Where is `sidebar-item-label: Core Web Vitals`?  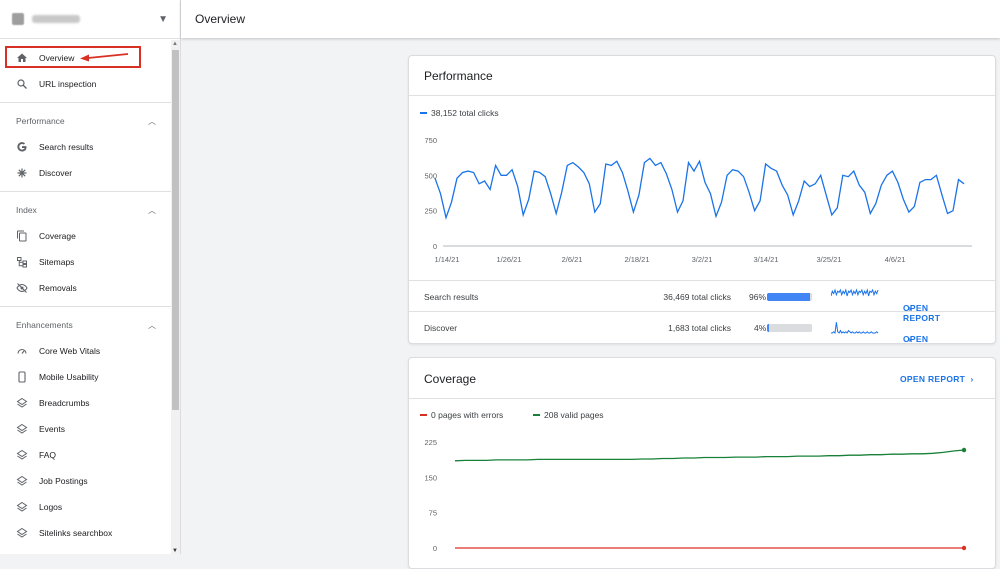 sidebar-item-label: Core Web Vitals is located at coordinates (70, 351).